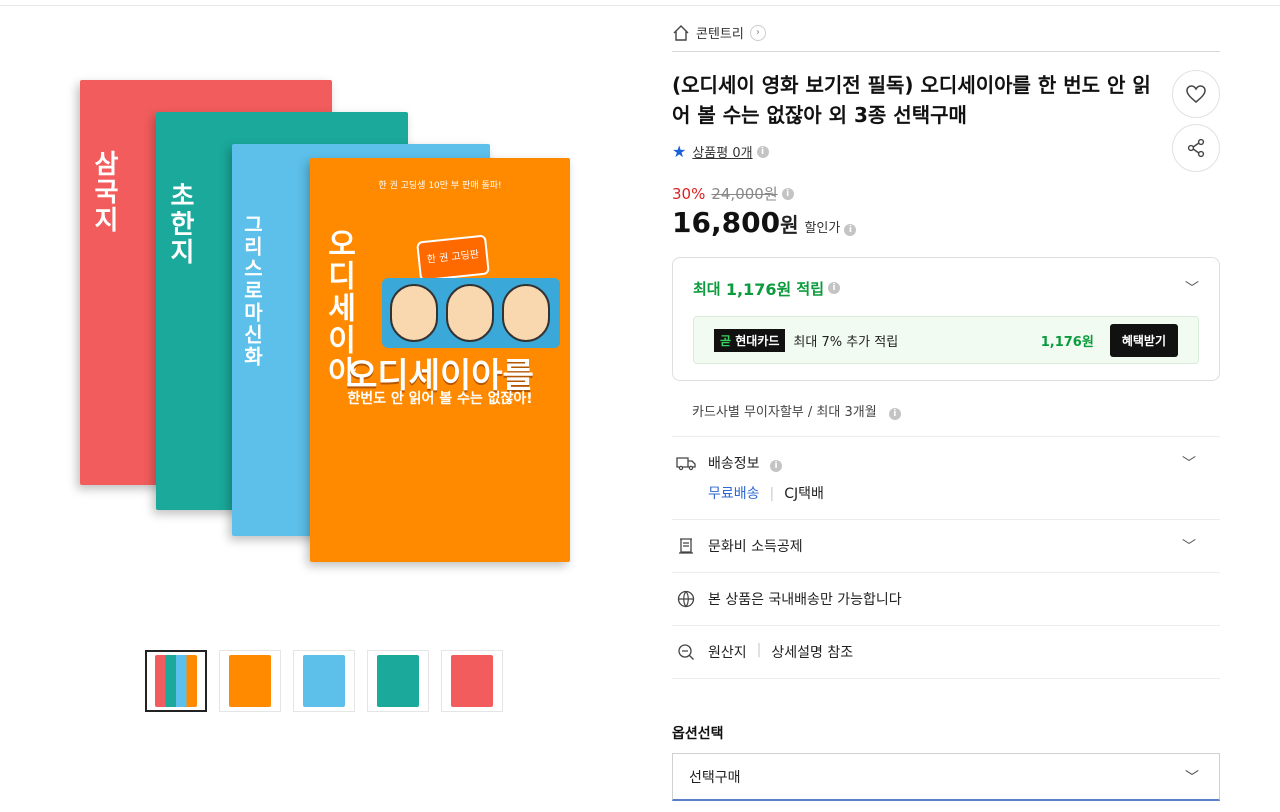 The width and height of the screenshot is (1280, 812). I want to click on thumbnail-strip, so click(325, 681).